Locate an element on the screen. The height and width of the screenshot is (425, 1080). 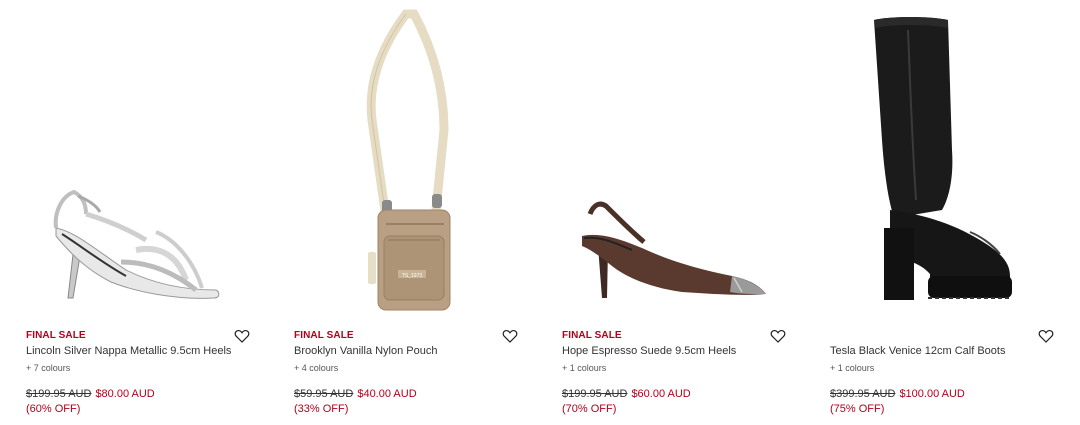
discount-label: (75% OFF) is located at coordinates (857, 409).